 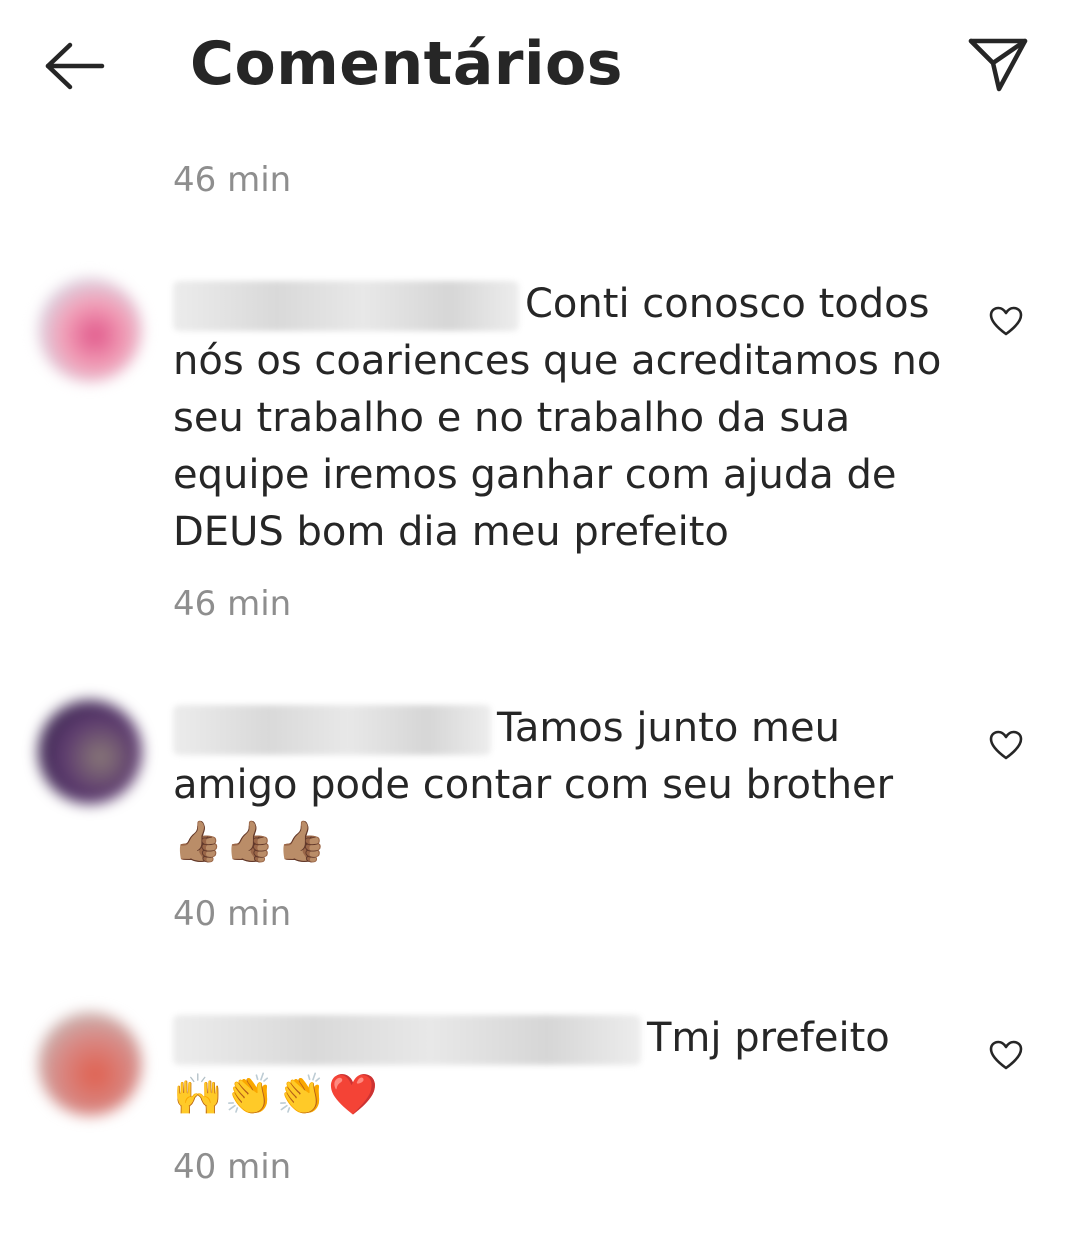 I want to click on paper-plane-icon, so click(x=998, y=65).